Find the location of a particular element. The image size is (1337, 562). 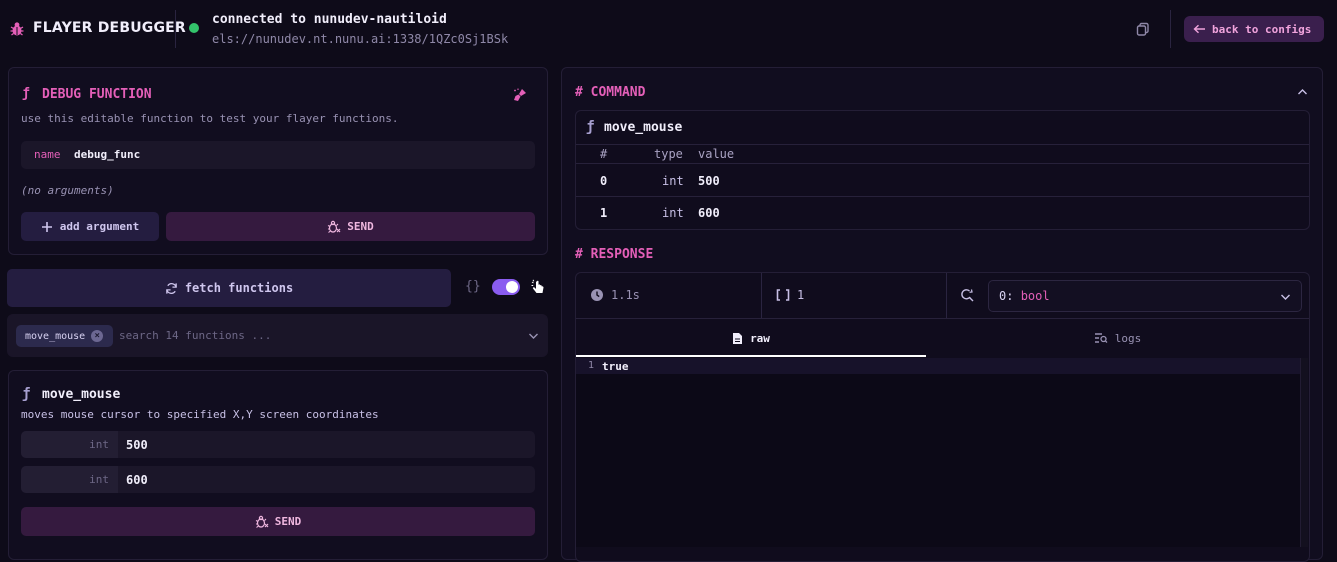

editor-scrollbar is located at coordinates (1304, 452).